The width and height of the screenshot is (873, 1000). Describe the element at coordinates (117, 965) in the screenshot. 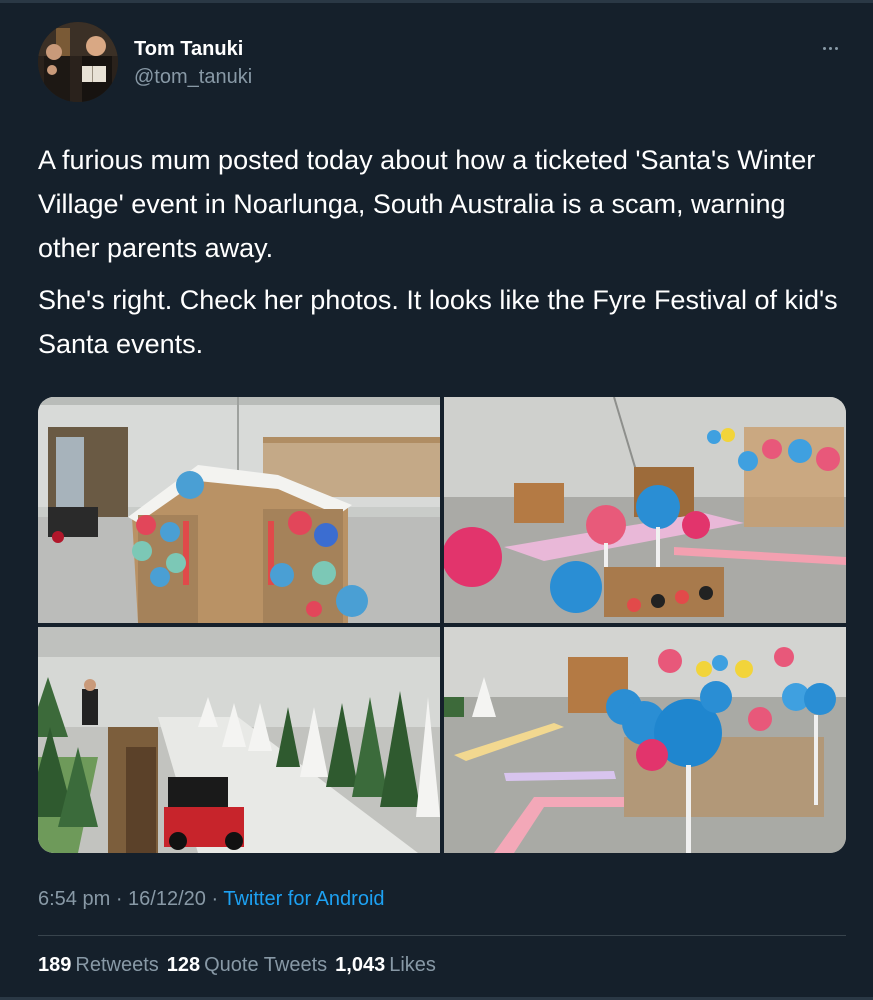

I see `retweets-label: Retweets` at that location.